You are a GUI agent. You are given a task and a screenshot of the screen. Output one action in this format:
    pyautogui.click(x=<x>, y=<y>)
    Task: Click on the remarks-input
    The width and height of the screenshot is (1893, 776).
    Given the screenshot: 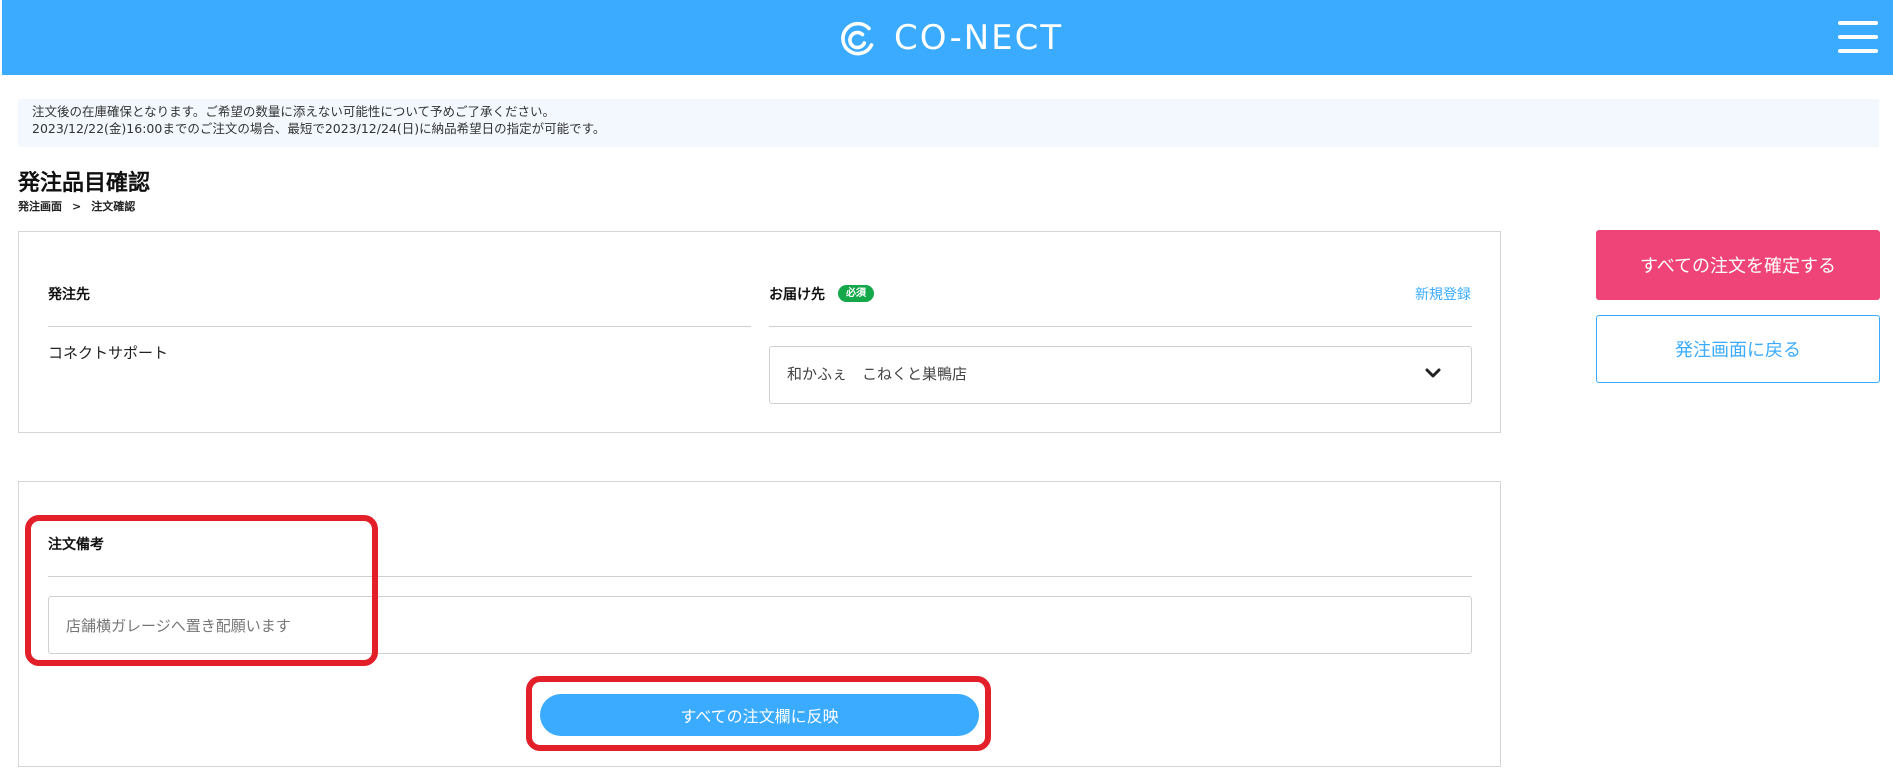 What is the action you would take?
    pyautogui.click(x=760, y=625)
    